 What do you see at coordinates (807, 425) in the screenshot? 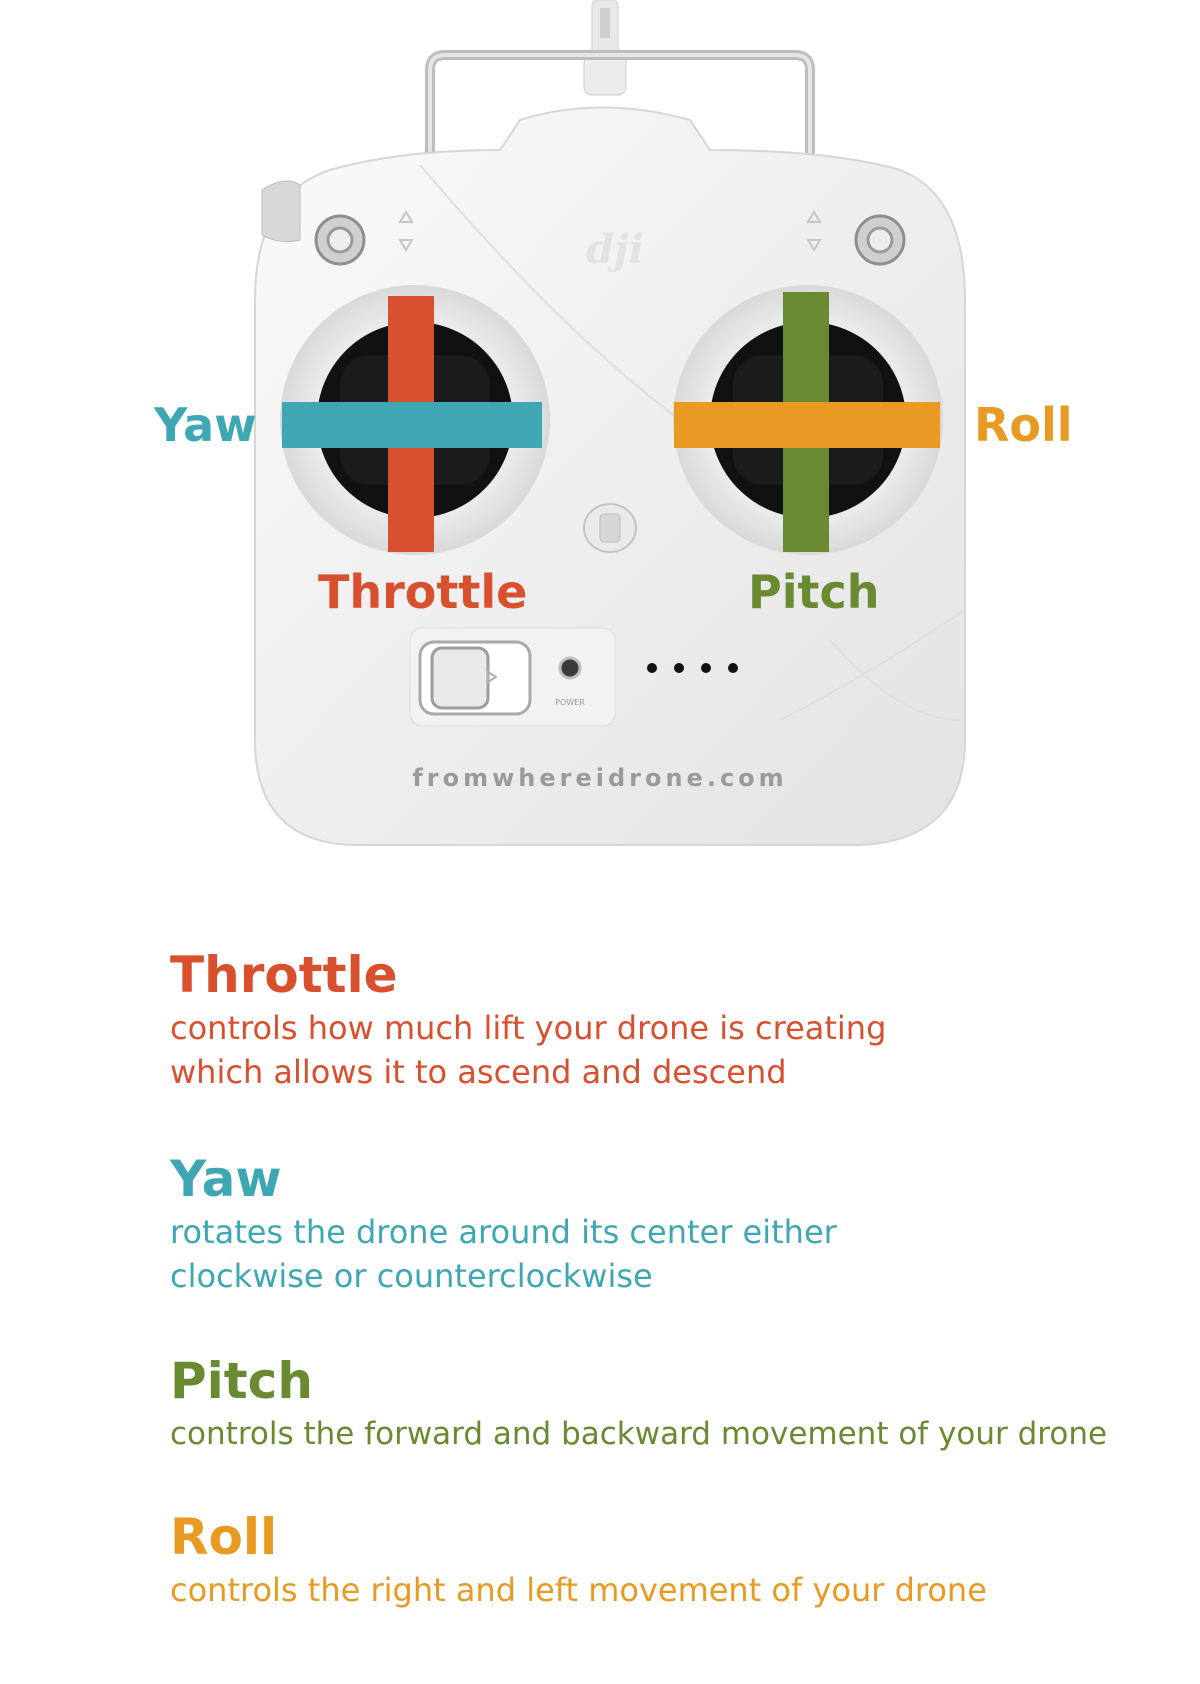
I see `roll-bar` at bounding box center [807, 425].